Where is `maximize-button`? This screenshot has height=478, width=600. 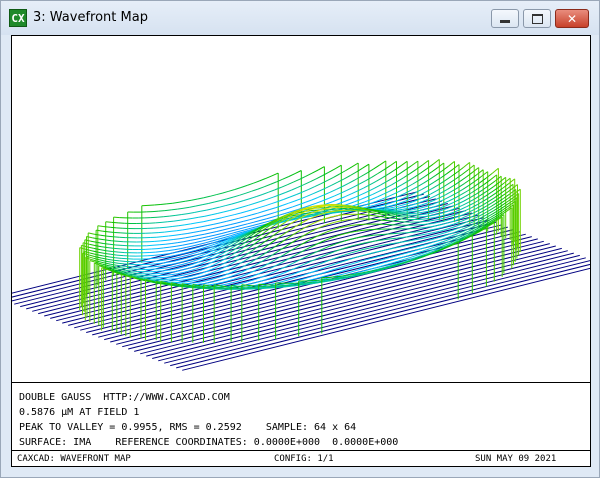 maximize-button is located at coordinates (537, 18).